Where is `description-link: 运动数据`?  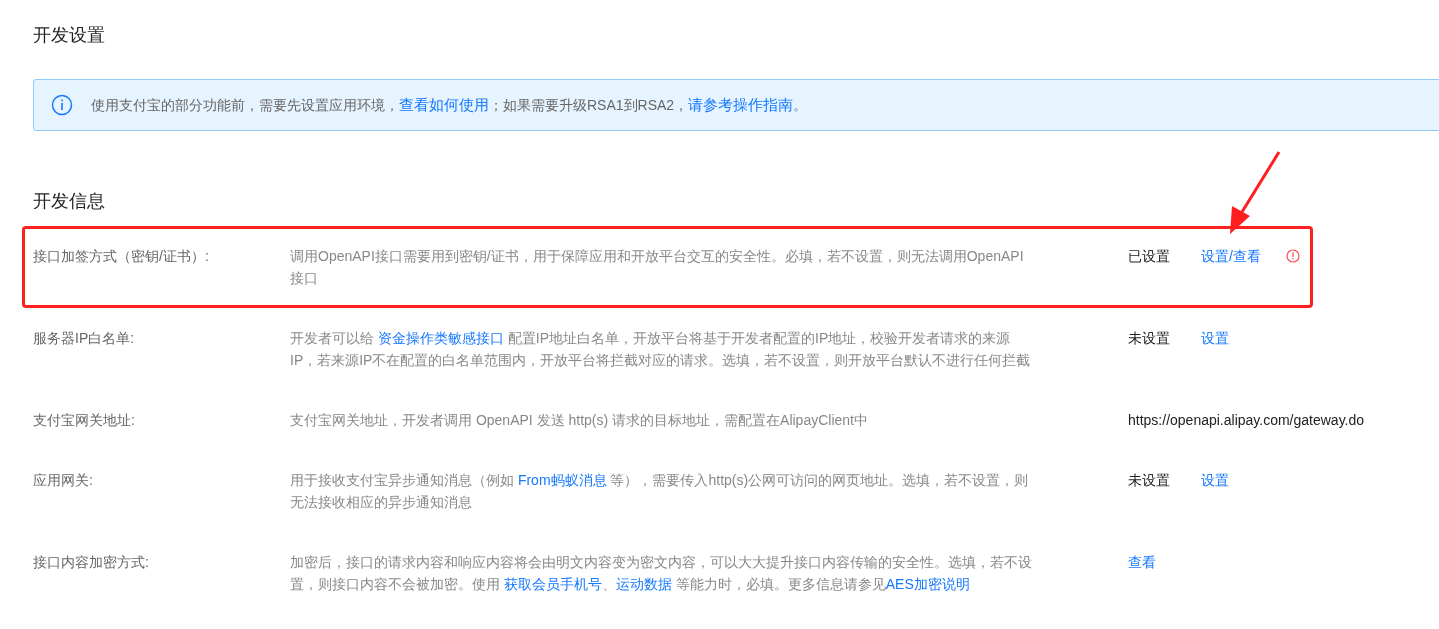 description-link: 运动数据 is located at coordinates (643, 584).